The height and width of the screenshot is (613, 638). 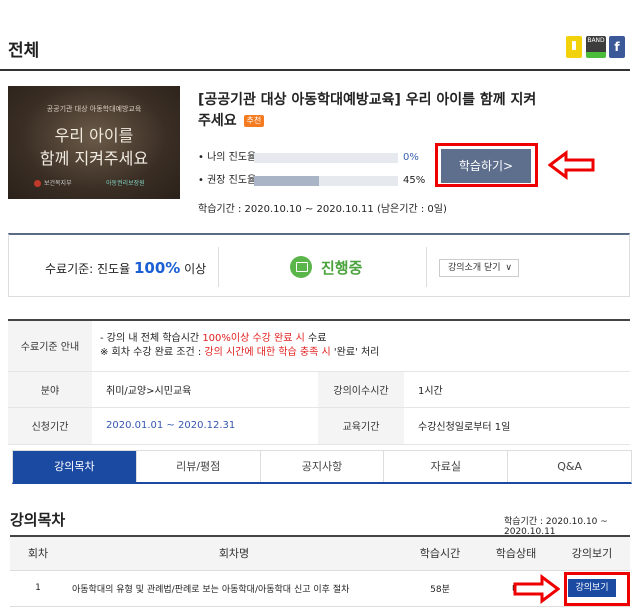 What do you see at coordinates (326, 181) in the screenshot?
I see `recommended-progress-bar` at bounding box center [326, 181].